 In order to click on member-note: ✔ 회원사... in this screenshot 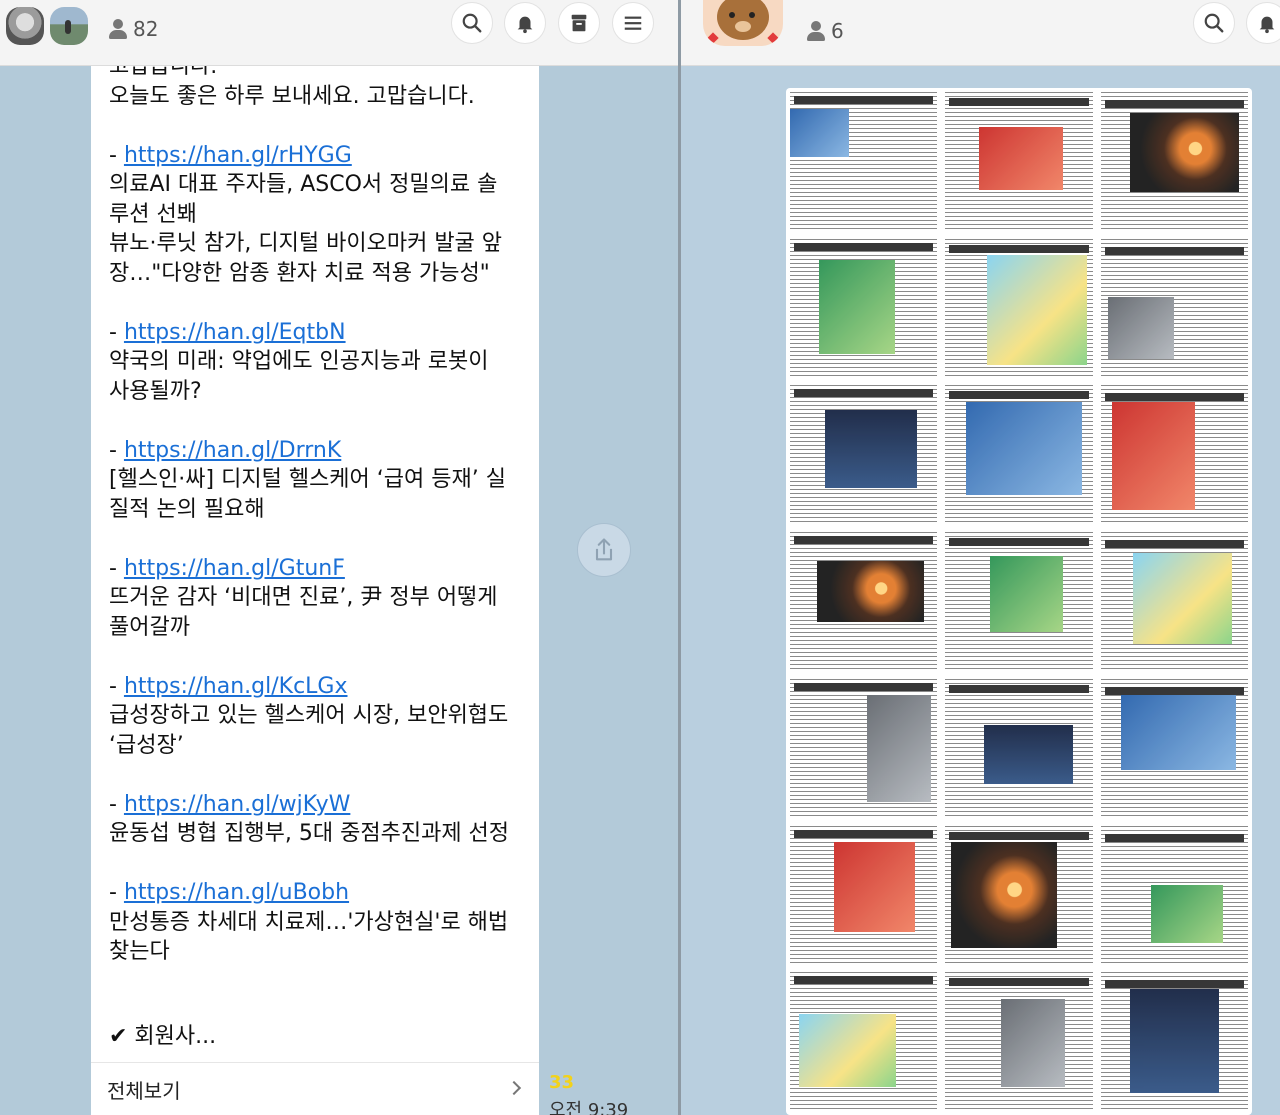, I will do `click(163, 1036)`.